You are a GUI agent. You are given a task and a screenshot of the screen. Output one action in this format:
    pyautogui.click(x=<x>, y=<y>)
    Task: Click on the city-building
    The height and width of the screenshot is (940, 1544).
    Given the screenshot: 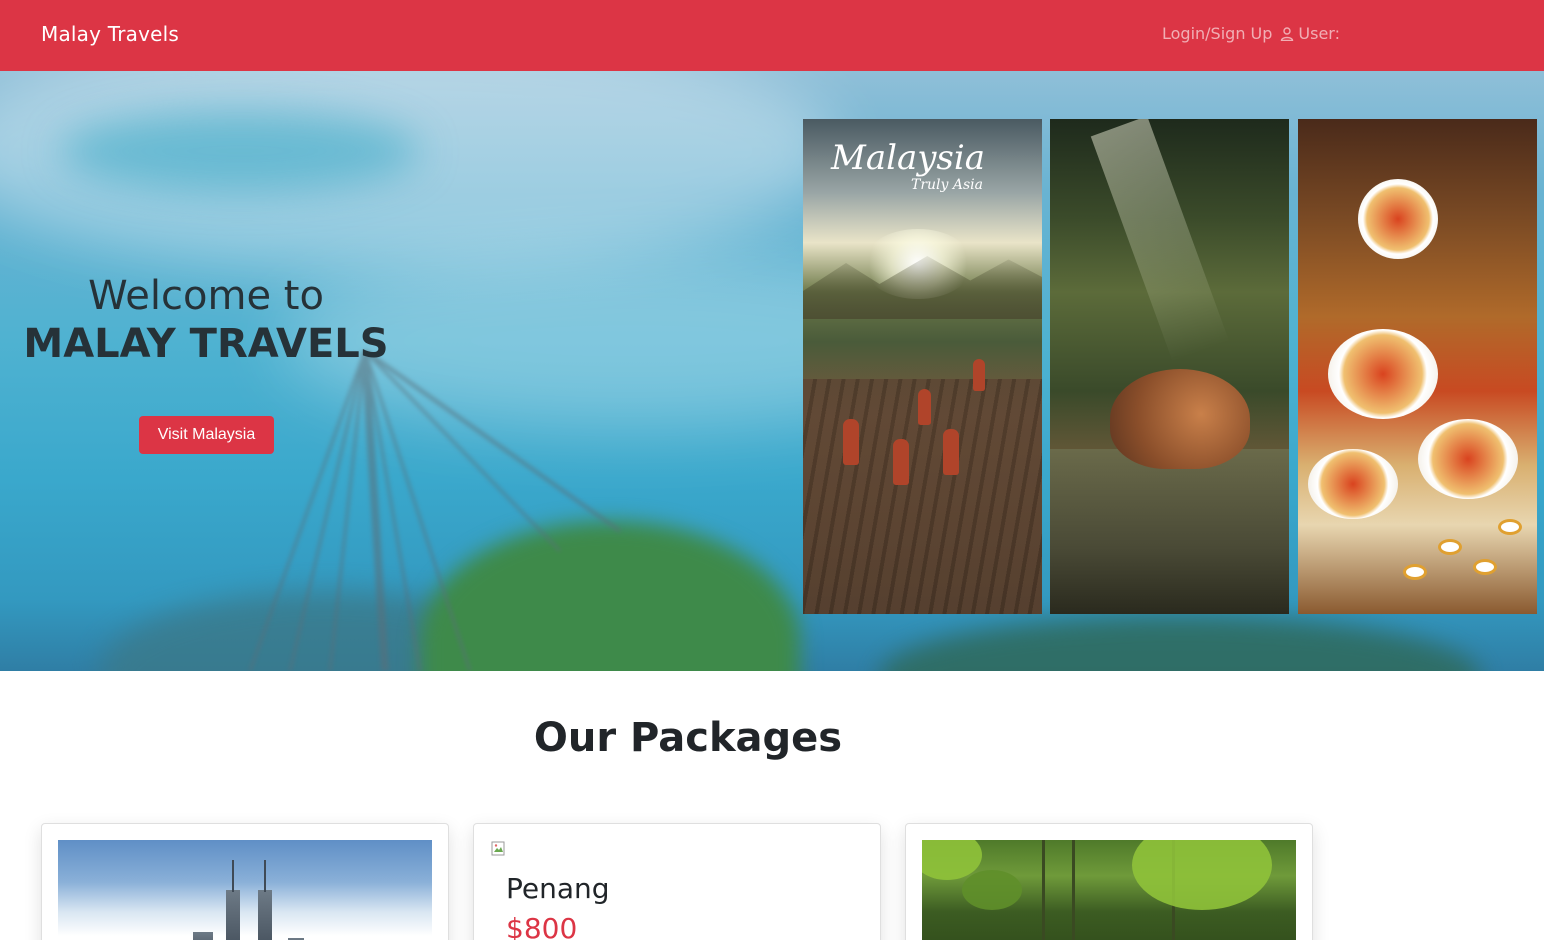 What is the action you would take?
    pyautogui.click(x=203, y=936)
    